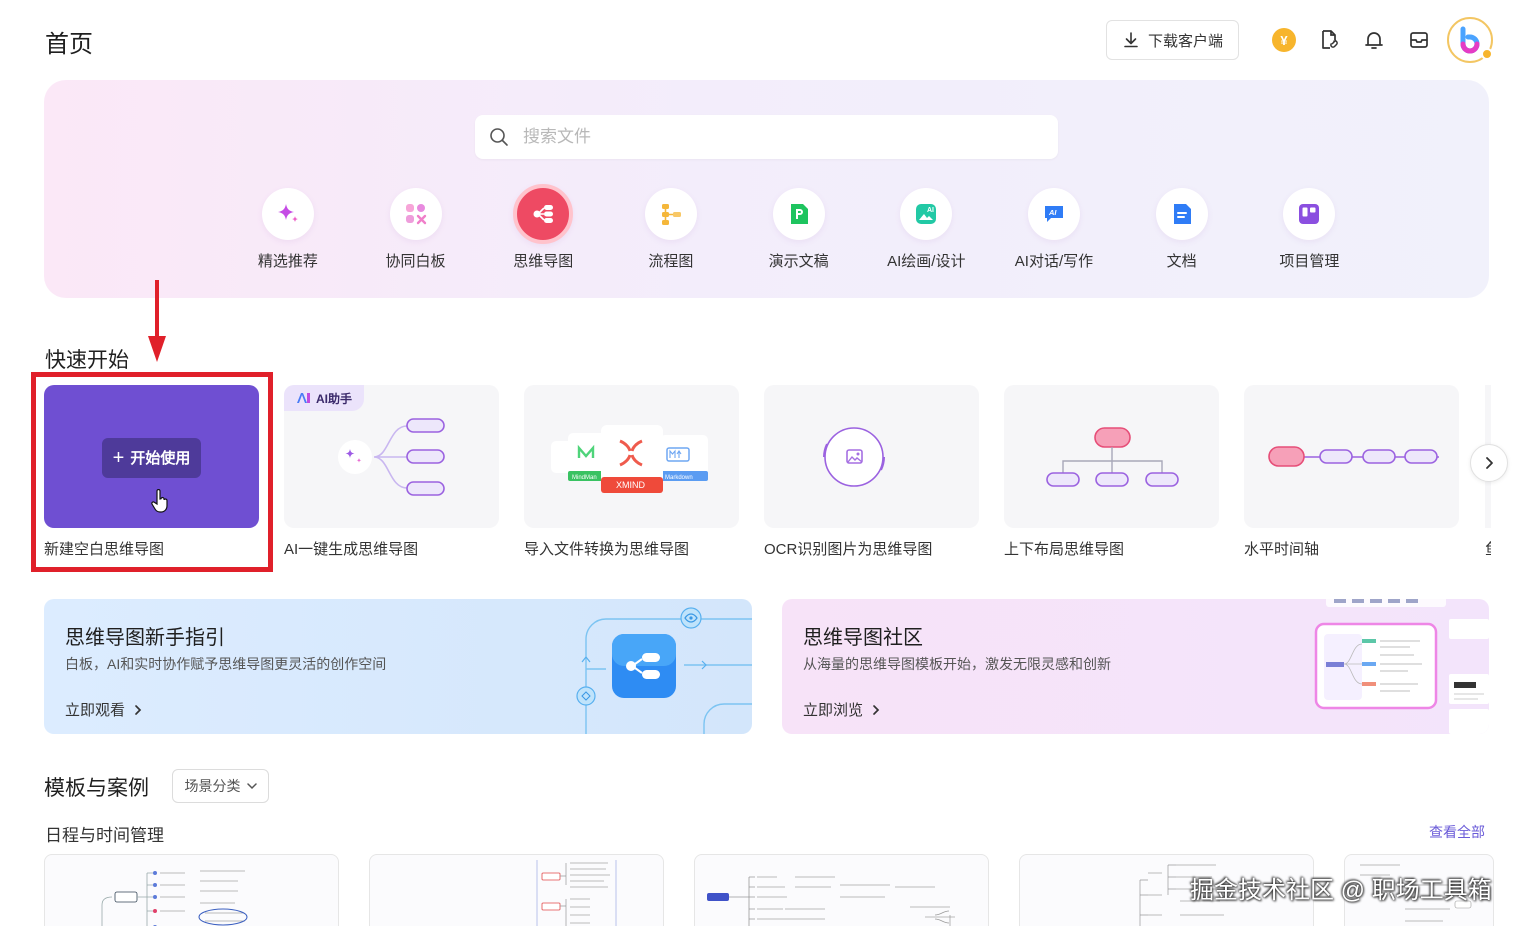  I want to click on user-avatar, so click(1470, 40).